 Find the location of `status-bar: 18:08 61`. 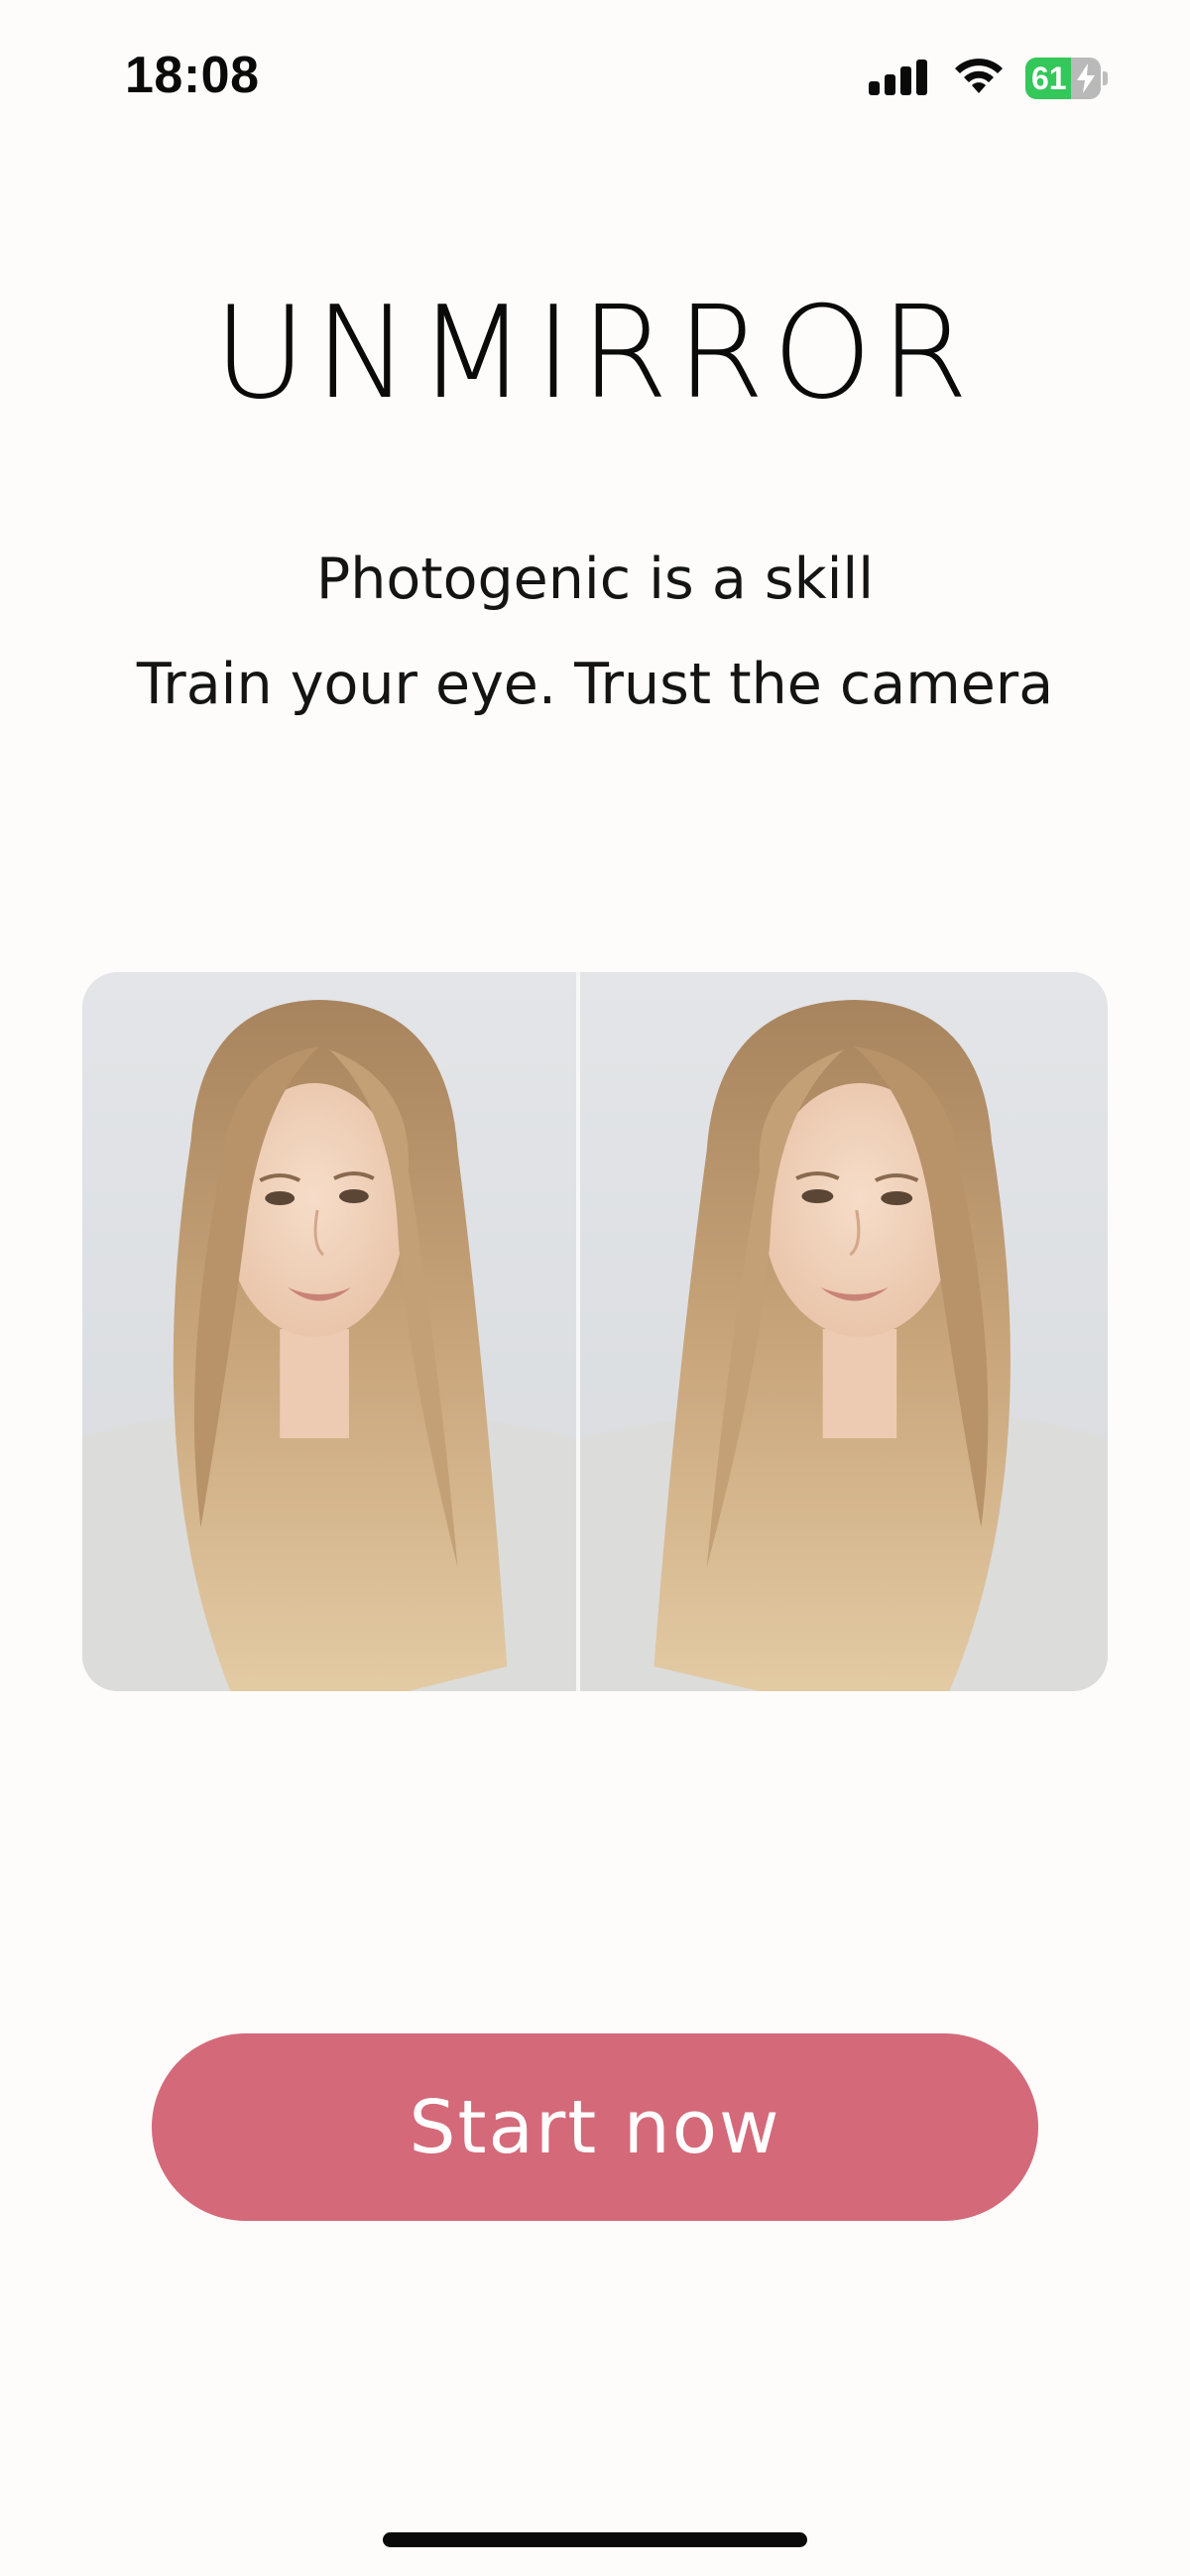

status-bar: 18:08 61 is located at coordinates (595, 74).